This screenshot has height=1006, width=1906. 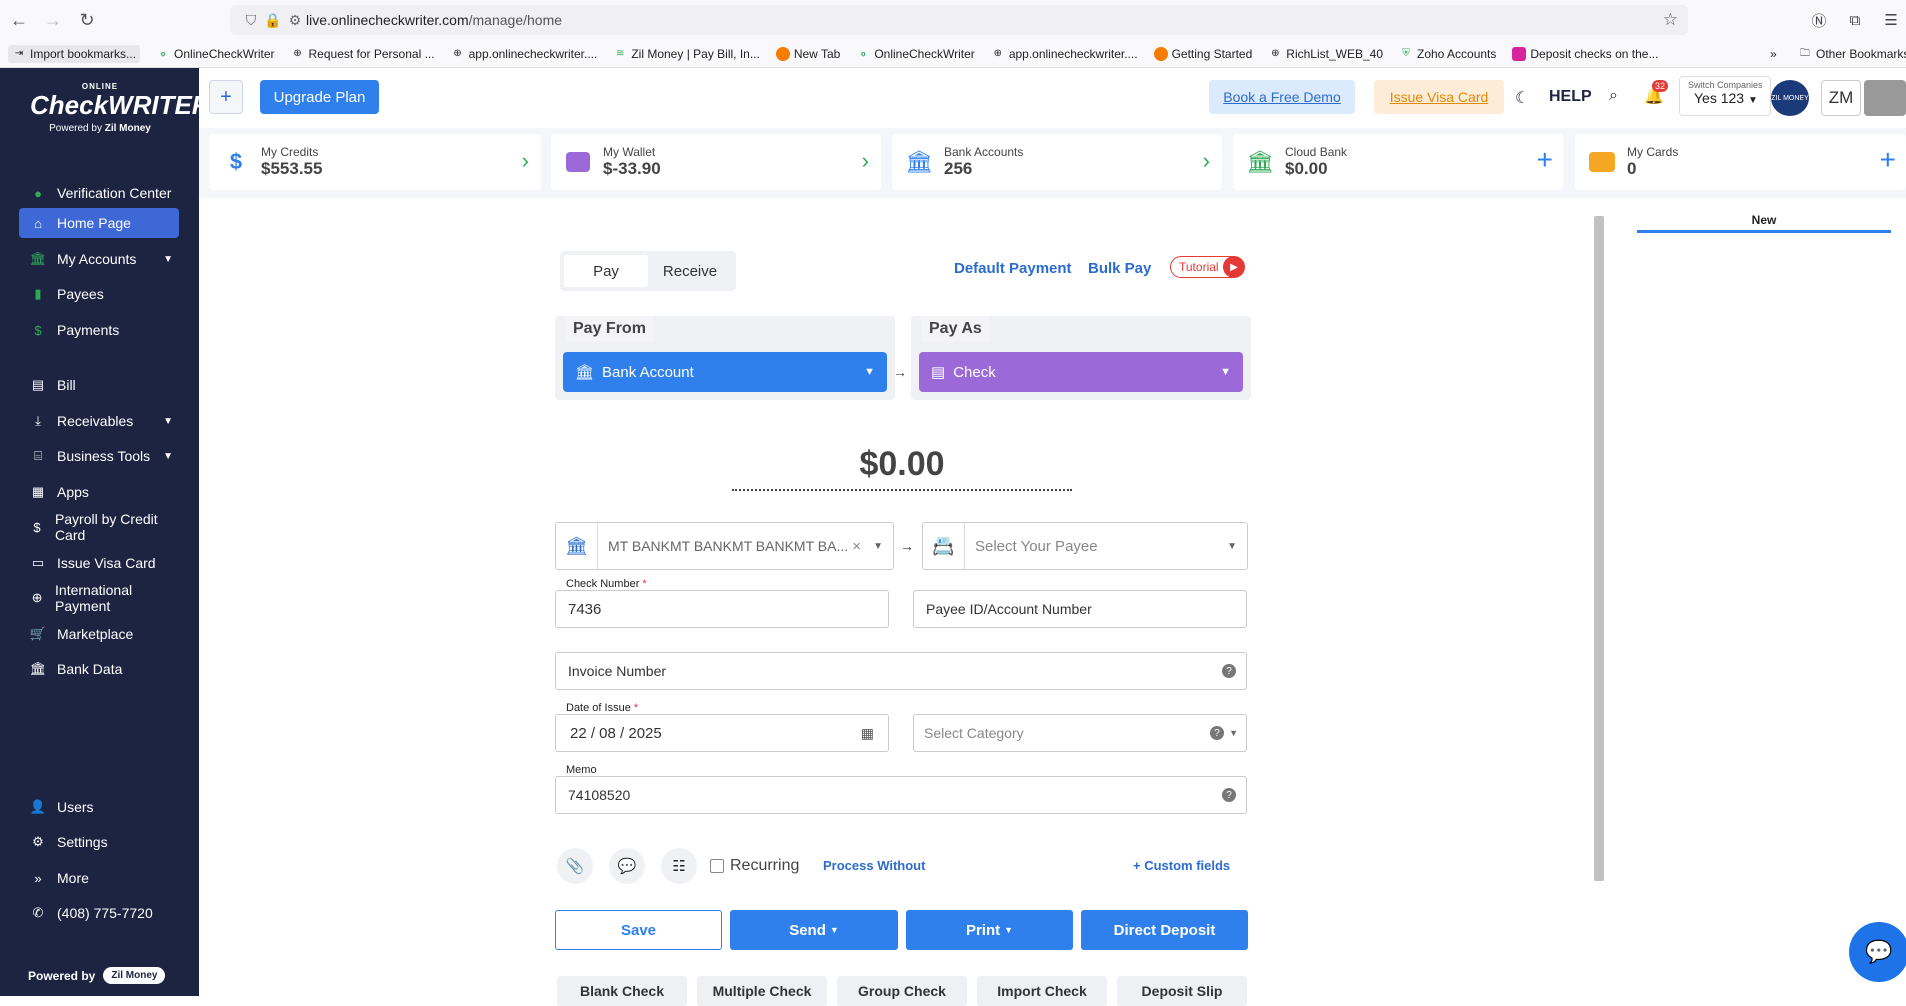 What do you see at coordinates (99, 878) in the screenshot?
I see `sidebar-item-more: » More` at bounding box center [99, 878].